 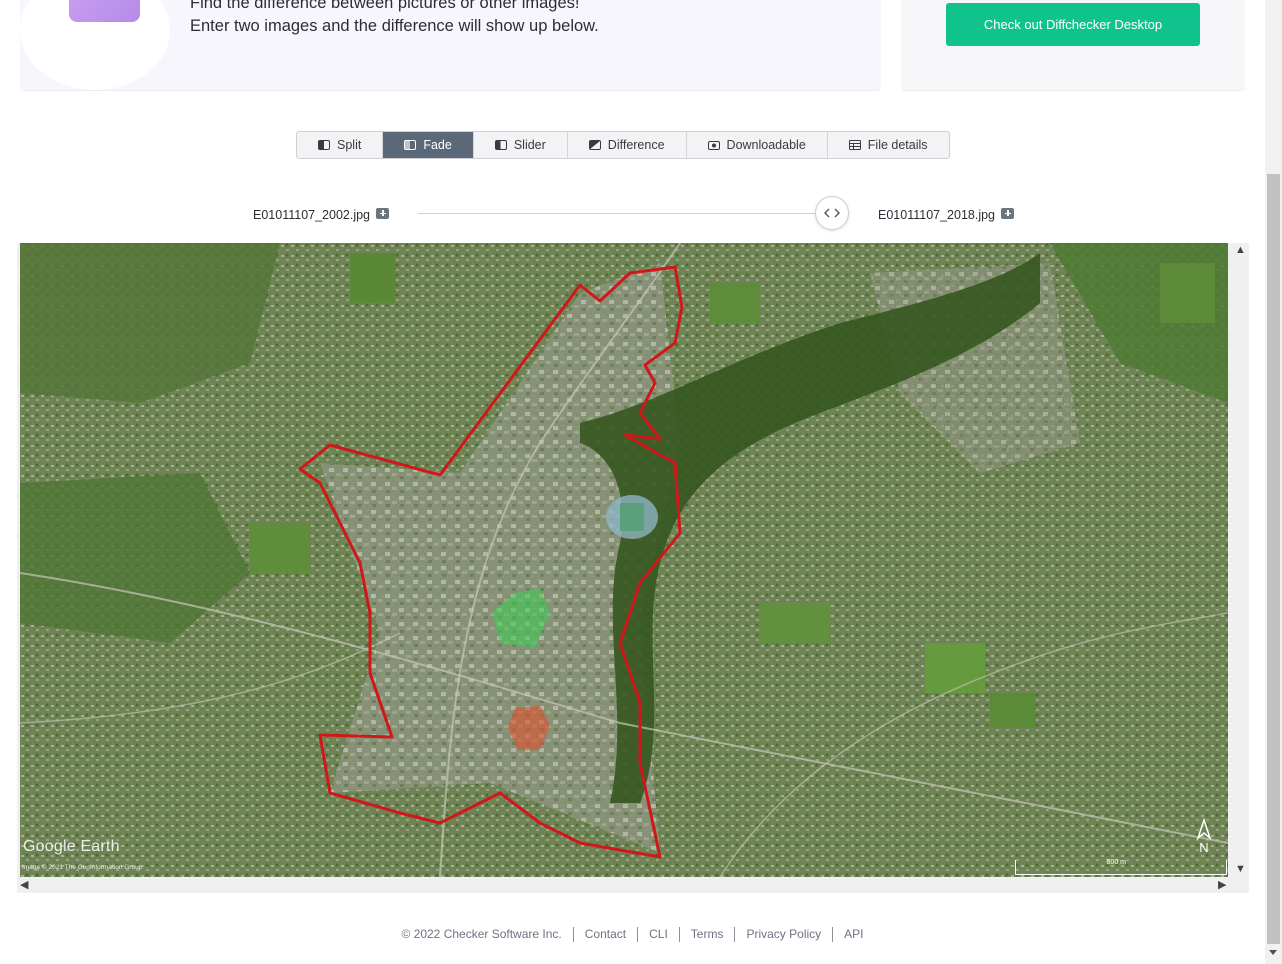 I want to click on scale-label: 800 m, so click(x=1116, y=862).